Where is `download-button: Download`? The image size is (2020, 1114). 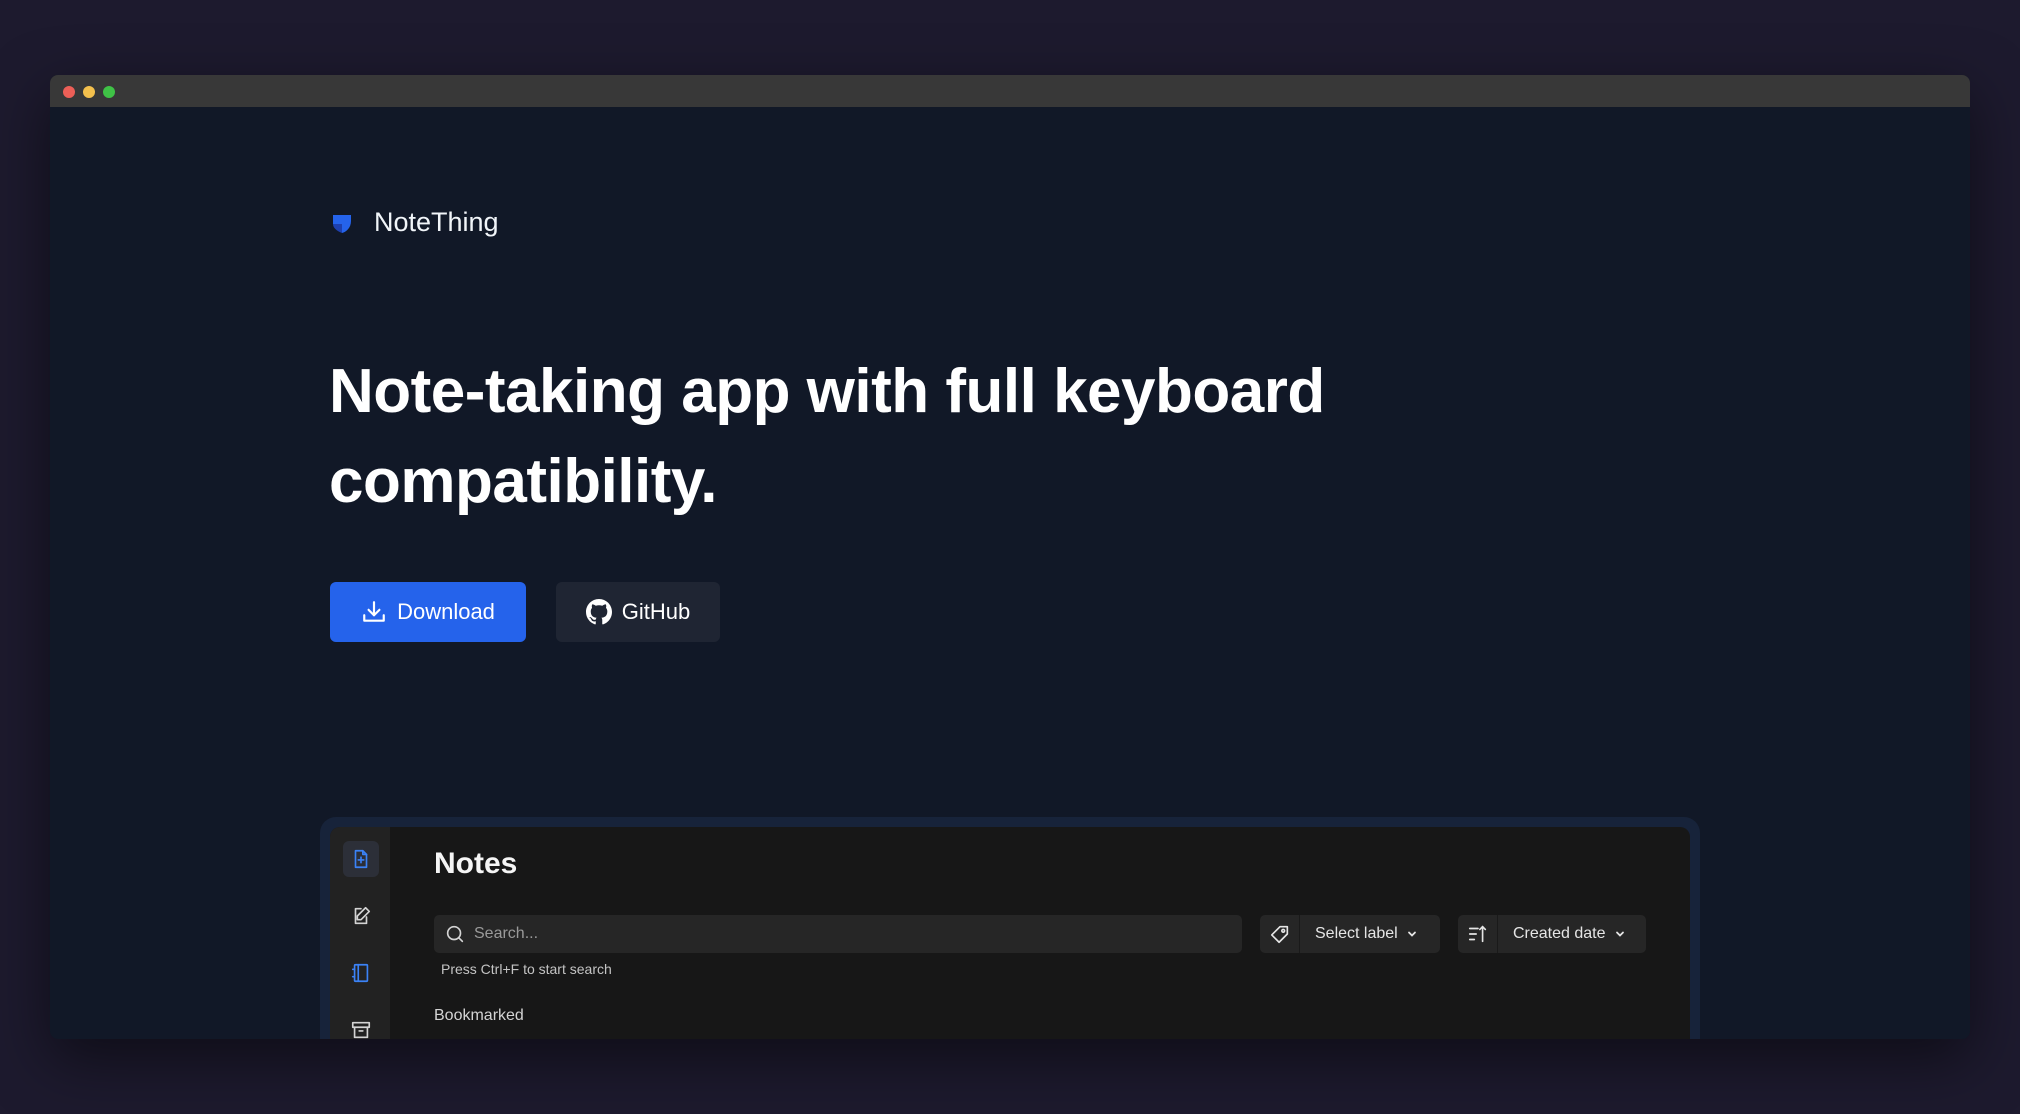 download-button: Download is located at coordinates (428, 612).